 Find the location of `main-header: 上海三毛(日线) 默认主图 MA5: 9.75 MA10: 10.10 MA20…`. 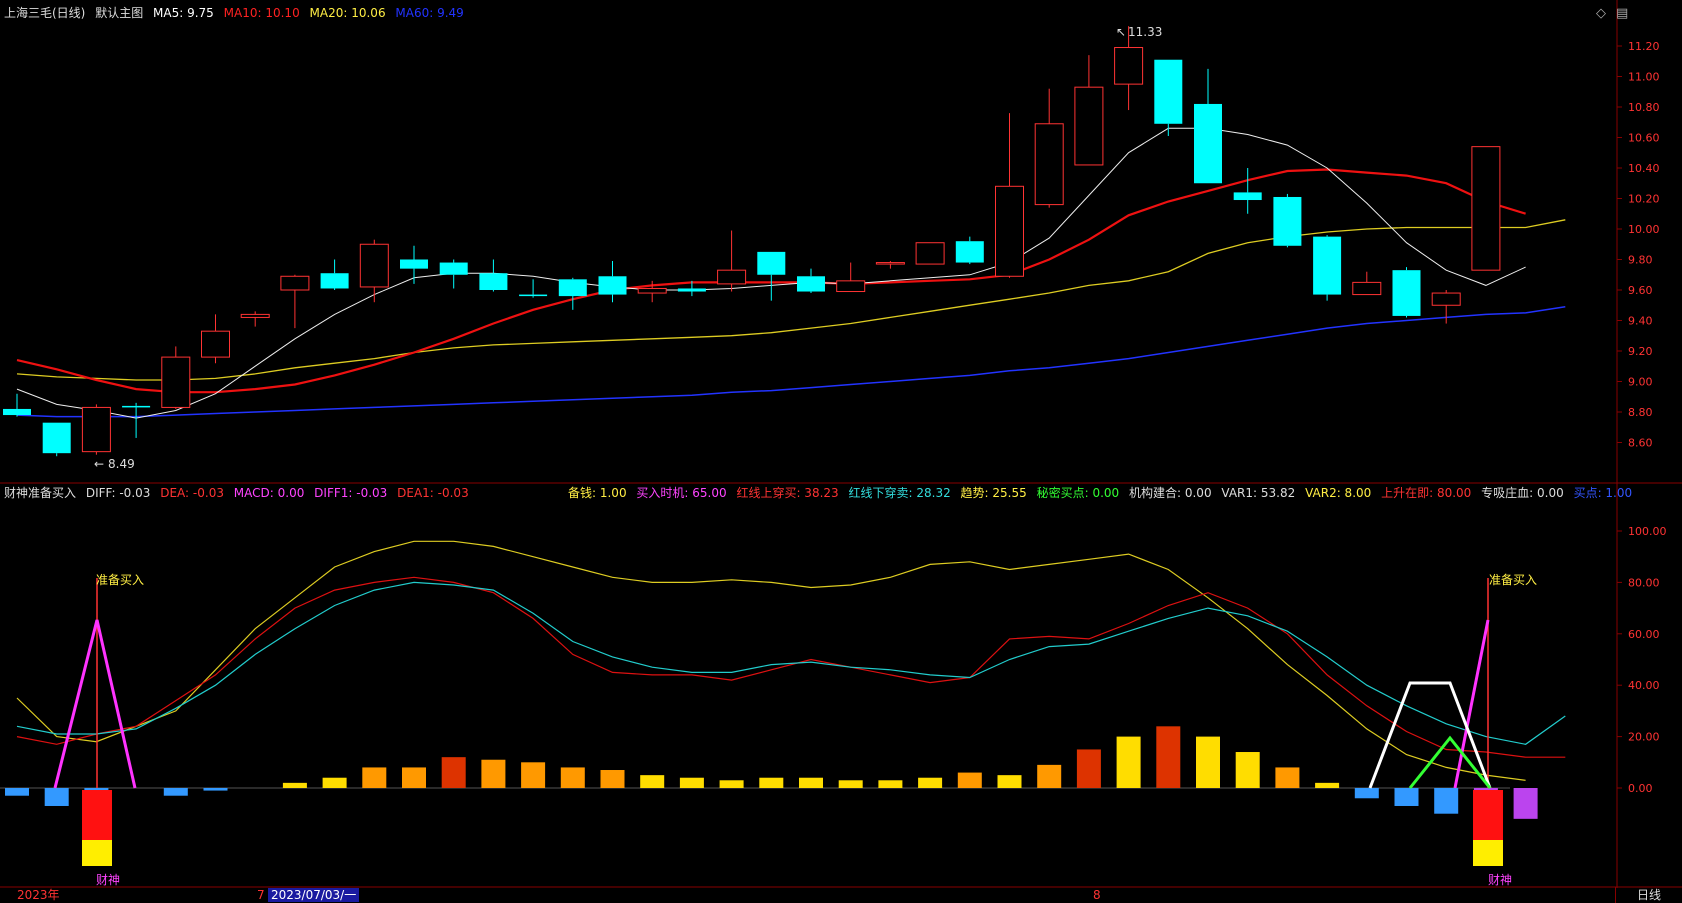

main-header: 上海三毛(日线) 默认主图 MA5: 9.75 MA10: 10.10 MA20… is located at coordinates (237, 13).